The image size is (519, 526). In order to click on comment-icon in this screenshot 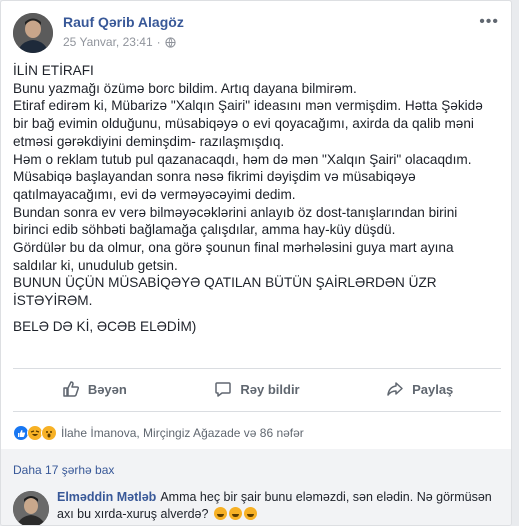, I will do `click(223, 389)`.